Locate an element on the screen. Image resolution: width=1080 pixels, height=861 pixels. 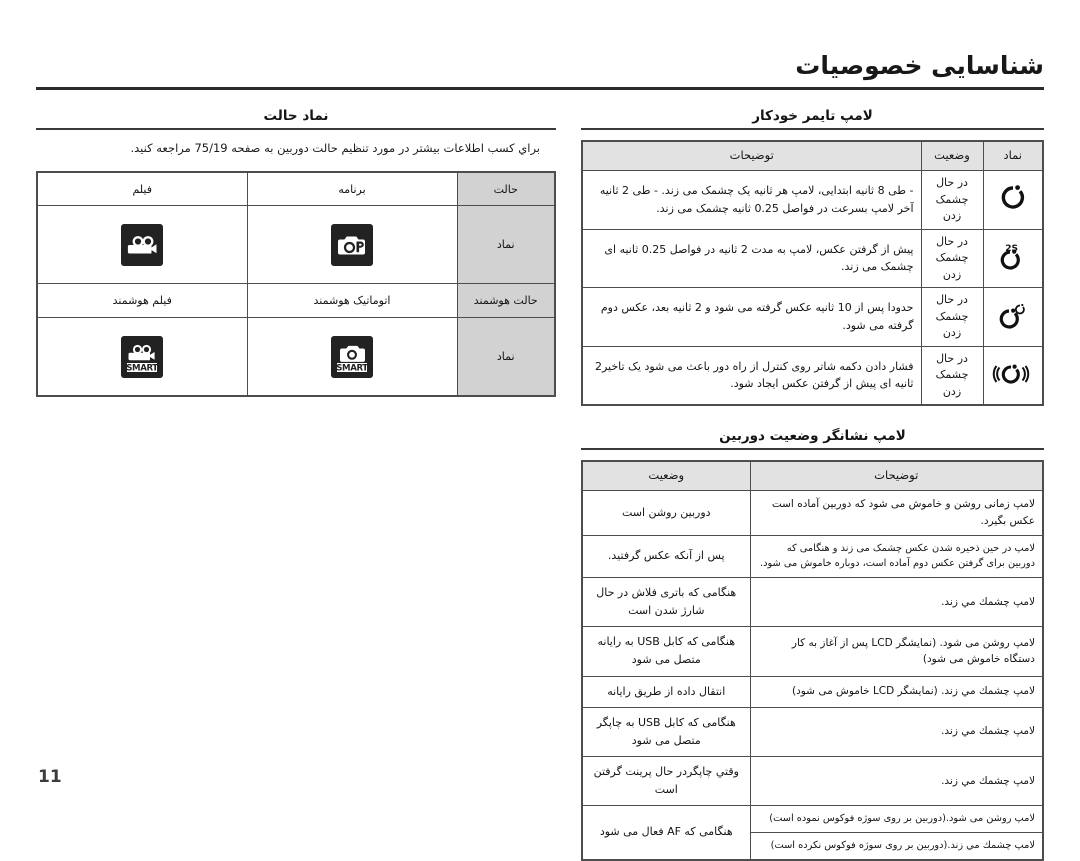
mode-name-smart-auto: اتوماتیک هوشمند is located at coordinates (352, 301).